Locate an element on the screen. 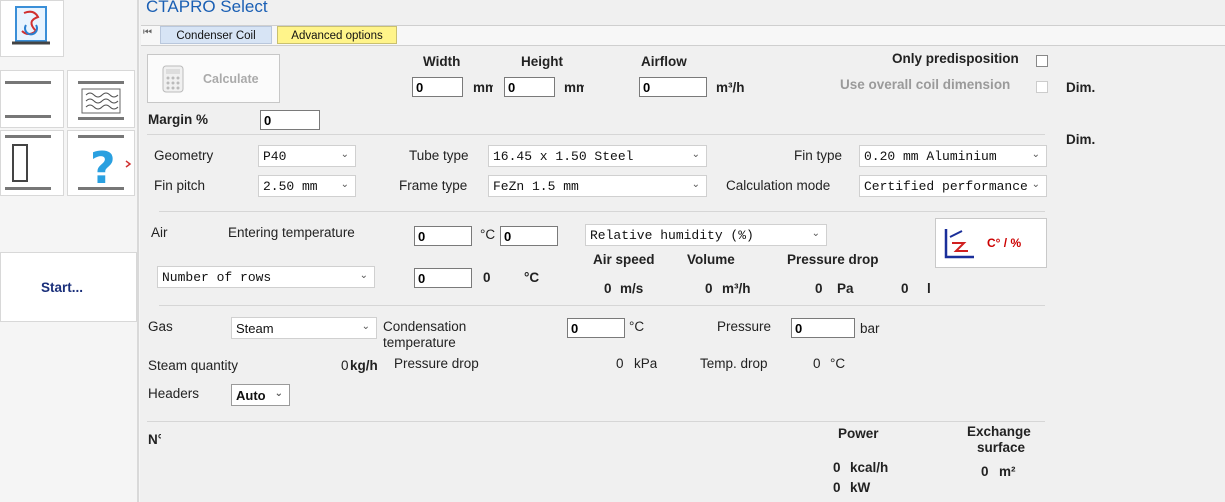 The image size is (1225, 502). dim-label-2: Dim. is located at coordinates (1081, 139).